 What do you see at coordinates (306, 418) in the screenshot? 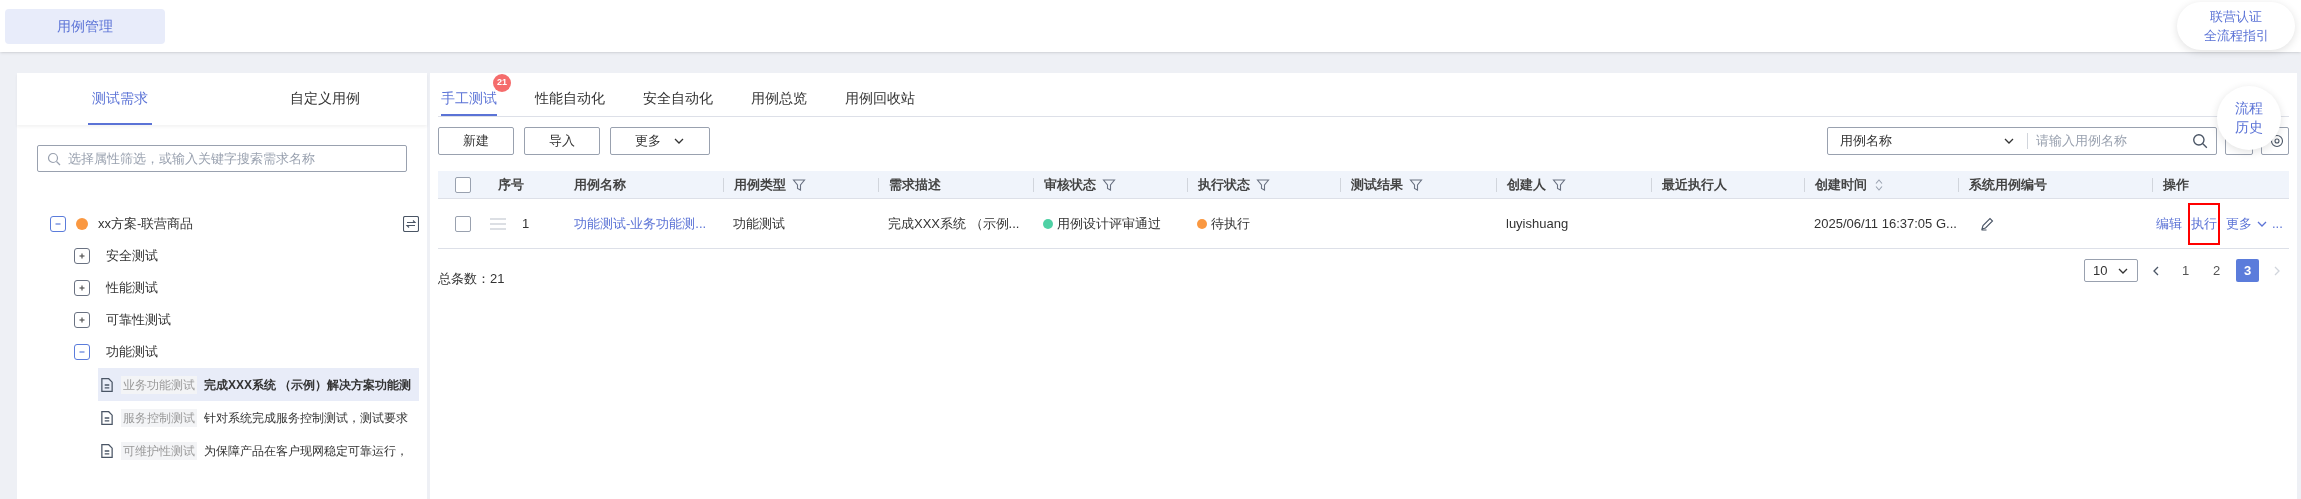
I see `requirement-description: 针对系统完成服务控制测试，测试要求` at bounding box center [306, 418].